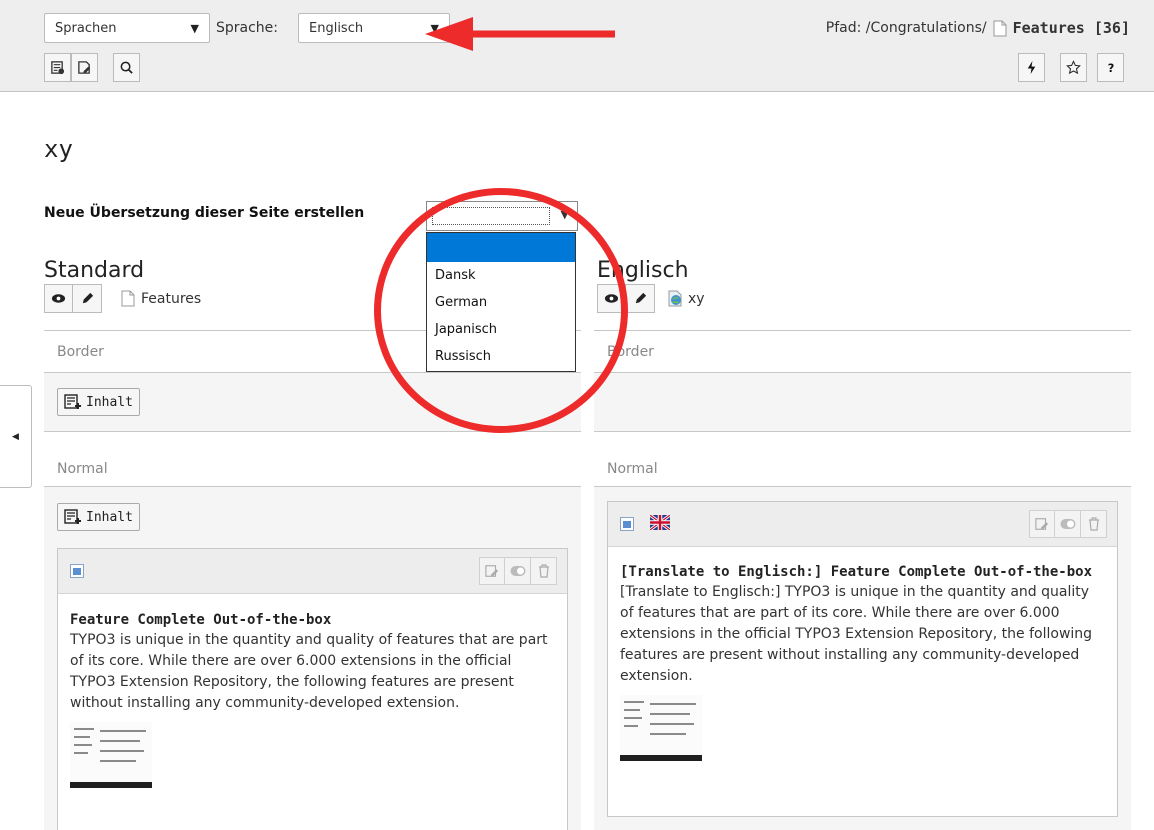  Describe the element at coordinates (520, 34) in the screenshot. I see `annotation-arrow` at that location.